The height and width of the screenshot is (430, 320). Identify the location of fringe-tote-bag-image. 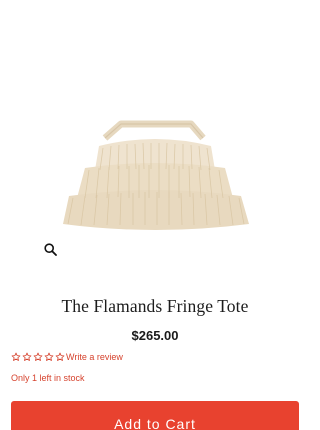
(156, 175).